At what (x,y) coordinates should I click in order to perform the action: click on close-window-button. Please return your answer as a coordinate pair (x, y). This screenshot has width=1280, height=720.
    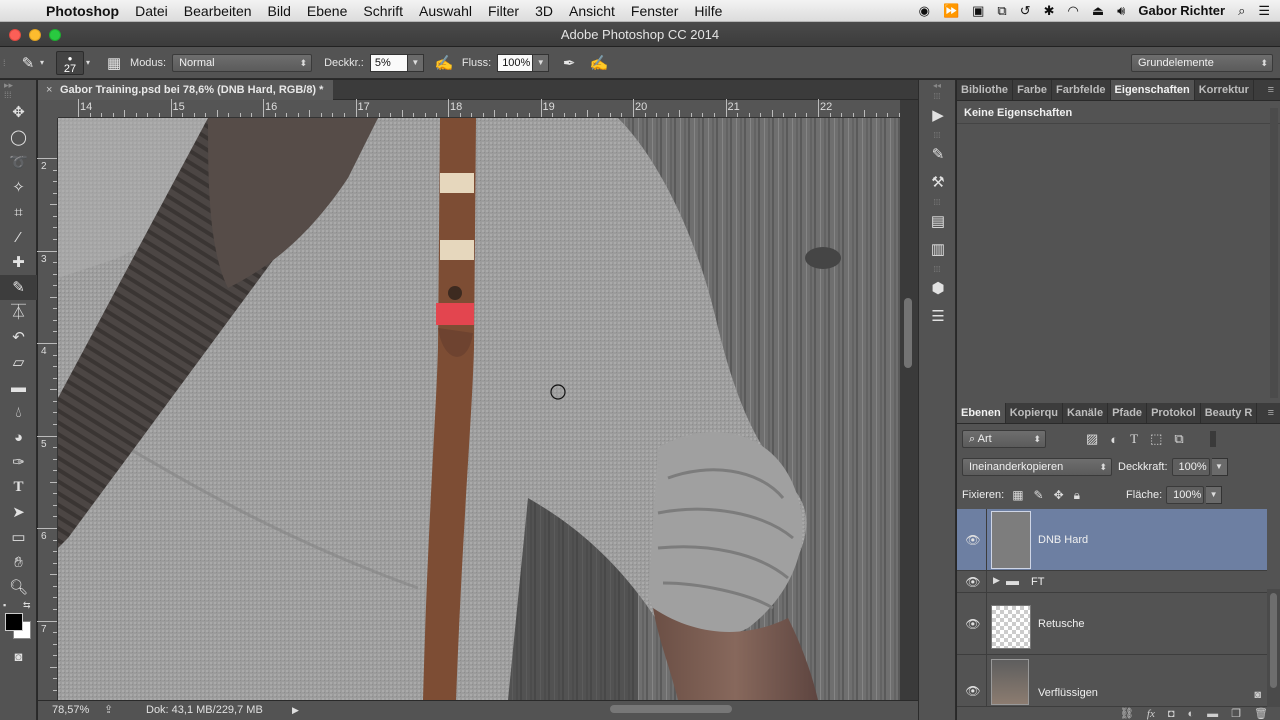
    Looking at the image, I should click on (15, 35).